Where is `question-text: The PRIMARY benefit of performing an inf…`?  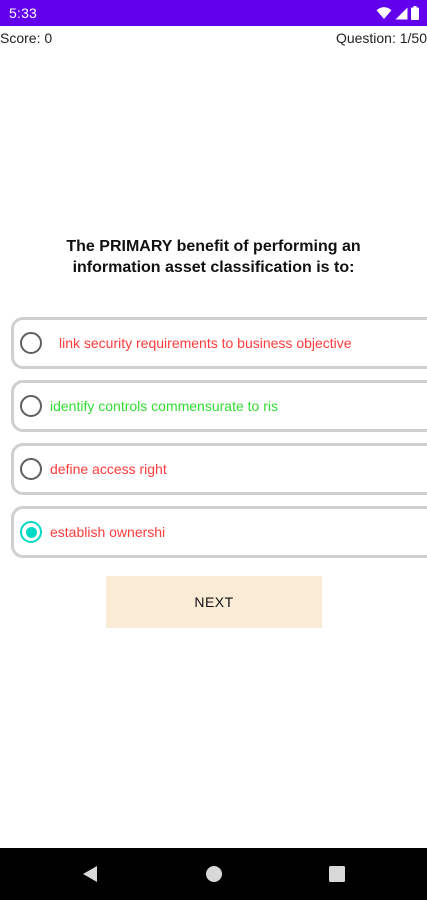
question-text: The PRIMARY benefit of performing an inf… is located at coordinates (213, 257).